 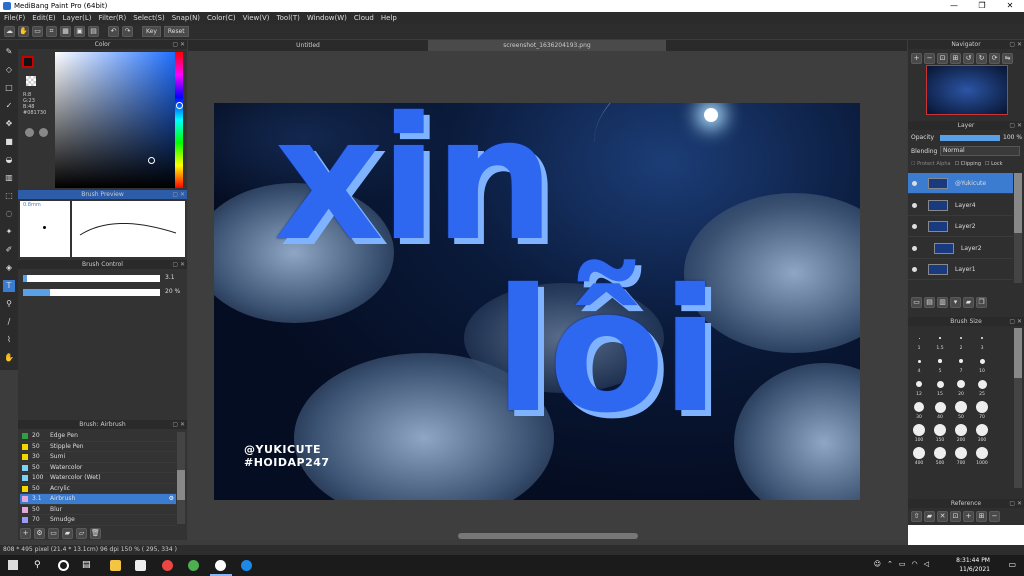 I want to click on brush-list-item: 50 Blur, so click(x=98, y=510).